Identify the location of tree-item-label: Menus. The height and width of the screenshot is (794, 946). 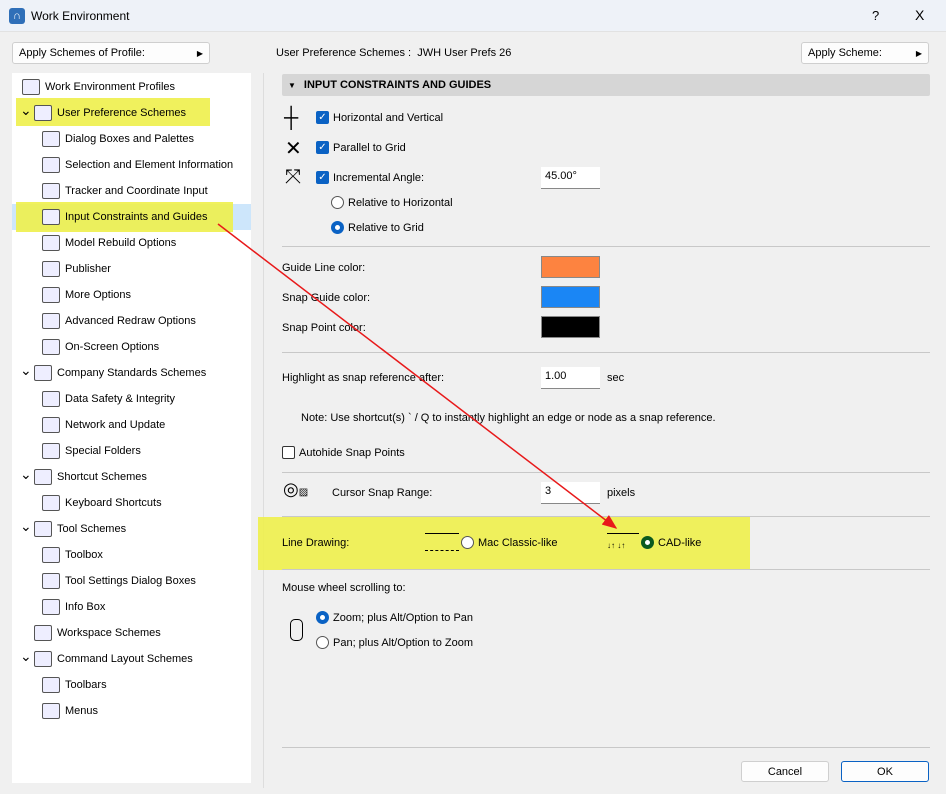
(82, 711).